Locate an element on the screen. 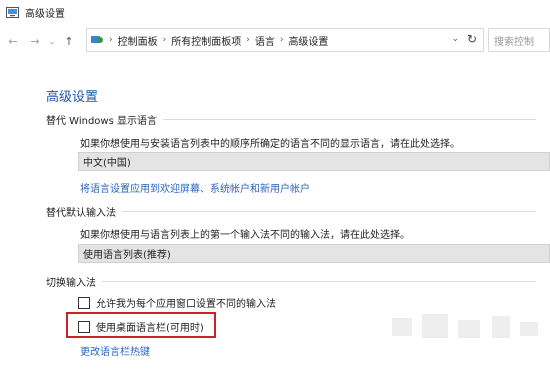 The height and width of the screenshot is (374, 550). section-label: 替代 Windows 显示语言 is located at coordinates (101, 121).